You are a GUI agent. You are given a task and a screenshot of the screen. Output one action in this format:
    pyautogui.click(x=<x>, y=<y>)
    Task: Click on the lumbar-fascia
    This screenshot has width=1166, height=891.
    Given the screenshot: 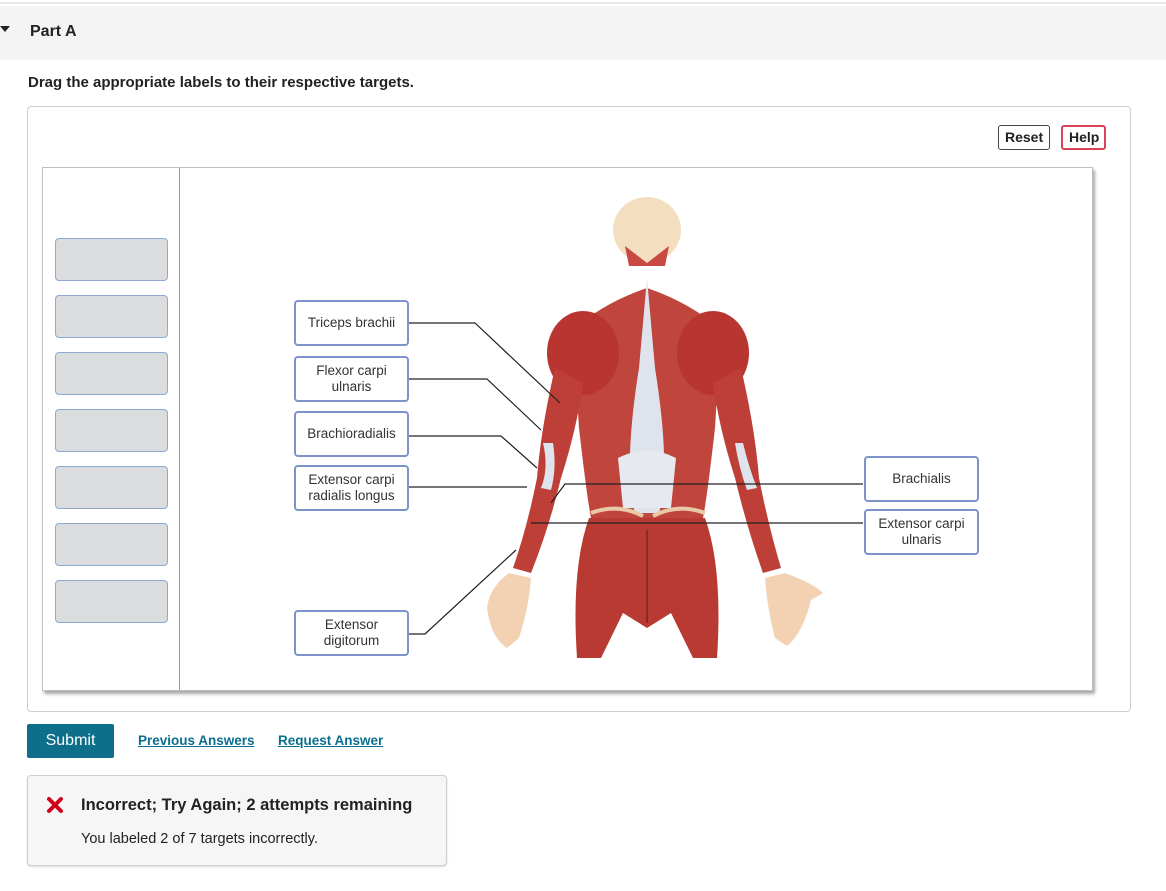 What is the action you would take?
    pyautogui.click(x=647, y=479)
    